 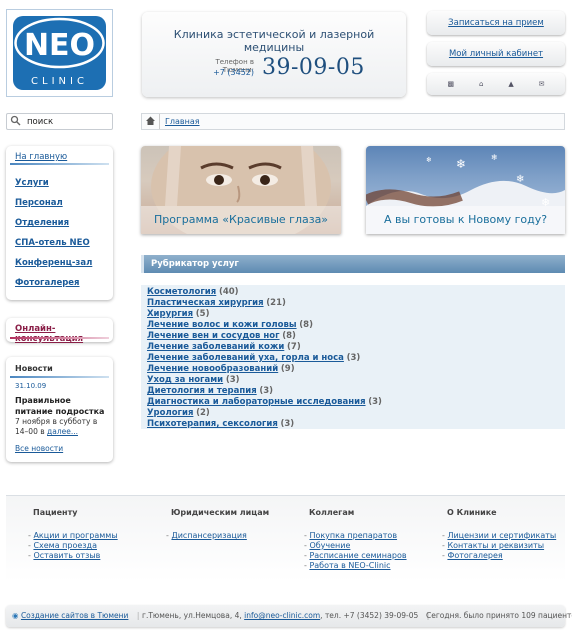 I want to click on footer-link: Лицензии и сертификаты, so click(x=501, y=535).